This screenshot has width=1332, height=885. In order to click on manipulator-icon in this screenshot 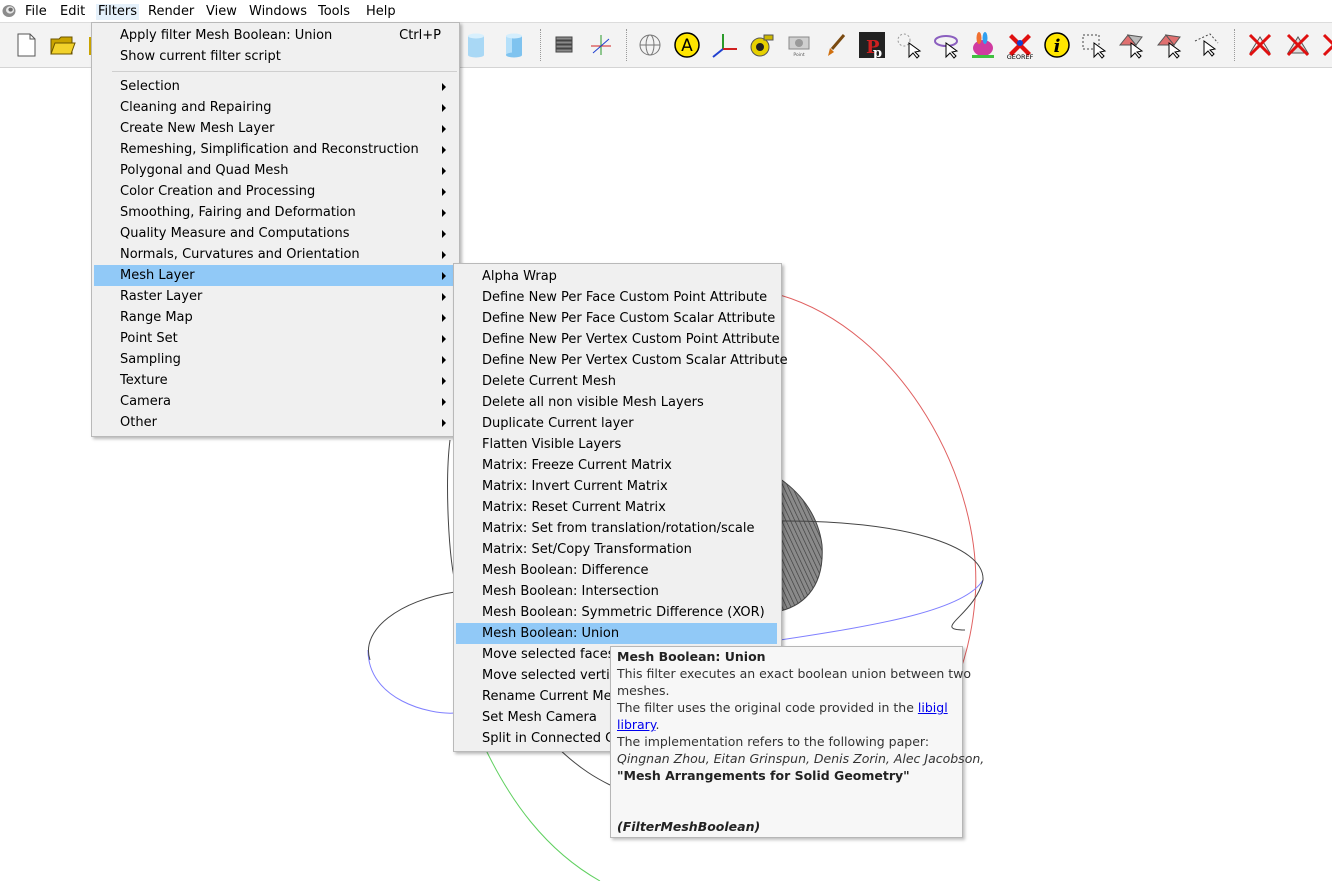, I will do `click(946, 45)`.